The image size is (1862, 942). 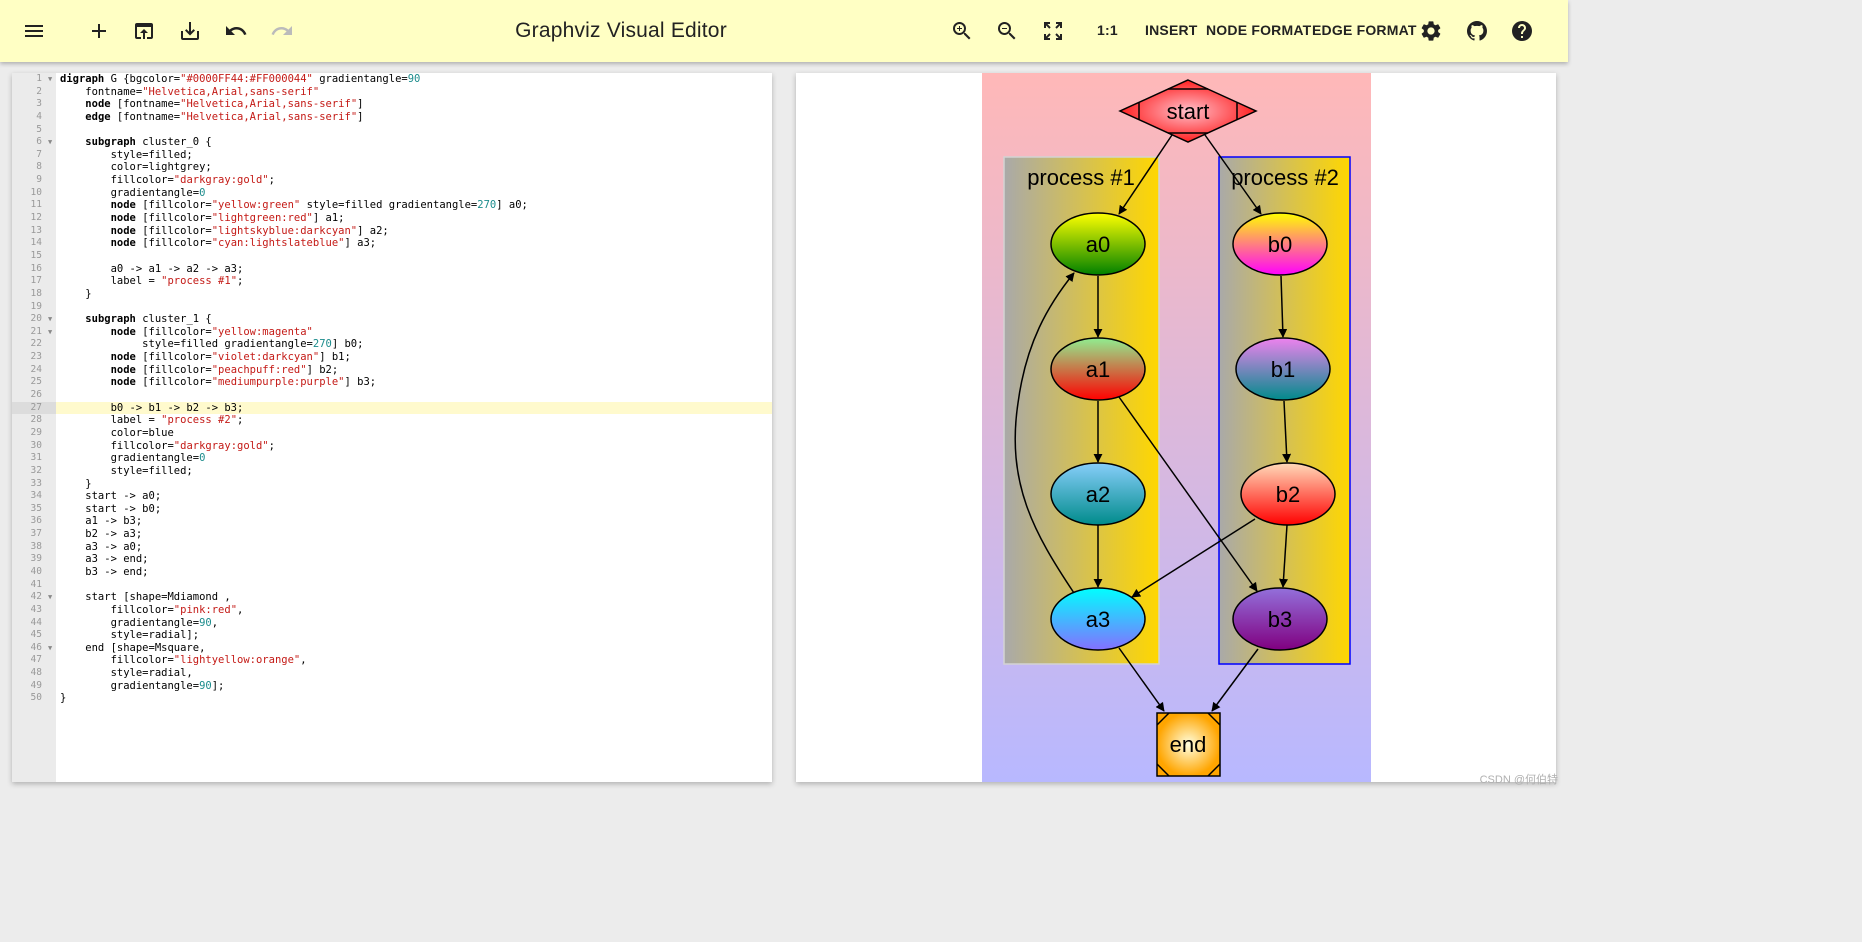 What do you see at coordinates (392, 307) in the screenshot?
I see `code-line: 19` at bounding box center [392, 307].